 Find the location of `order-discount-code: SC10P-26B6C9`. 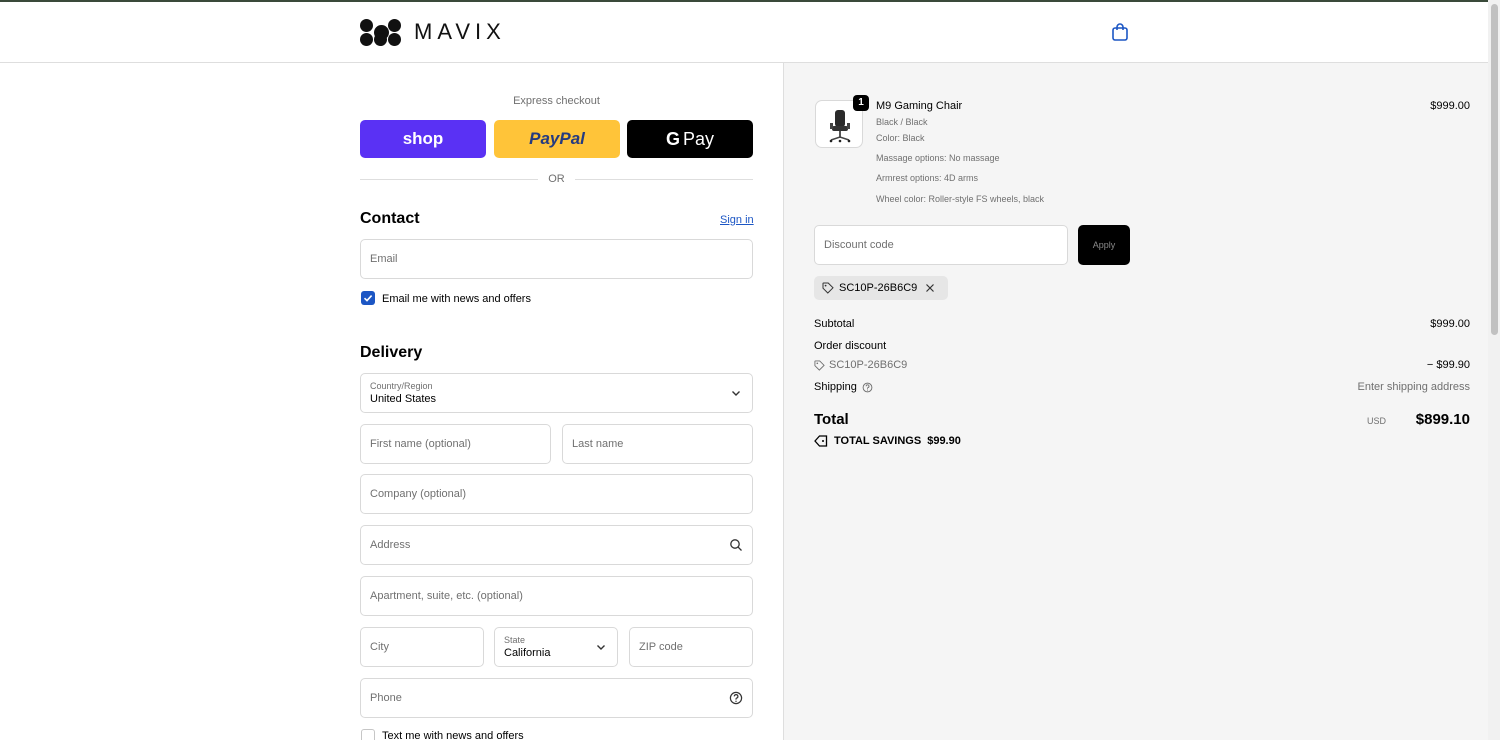

order-discount-code: SC10P-26B6C9 is located at coordinates (868, 365).